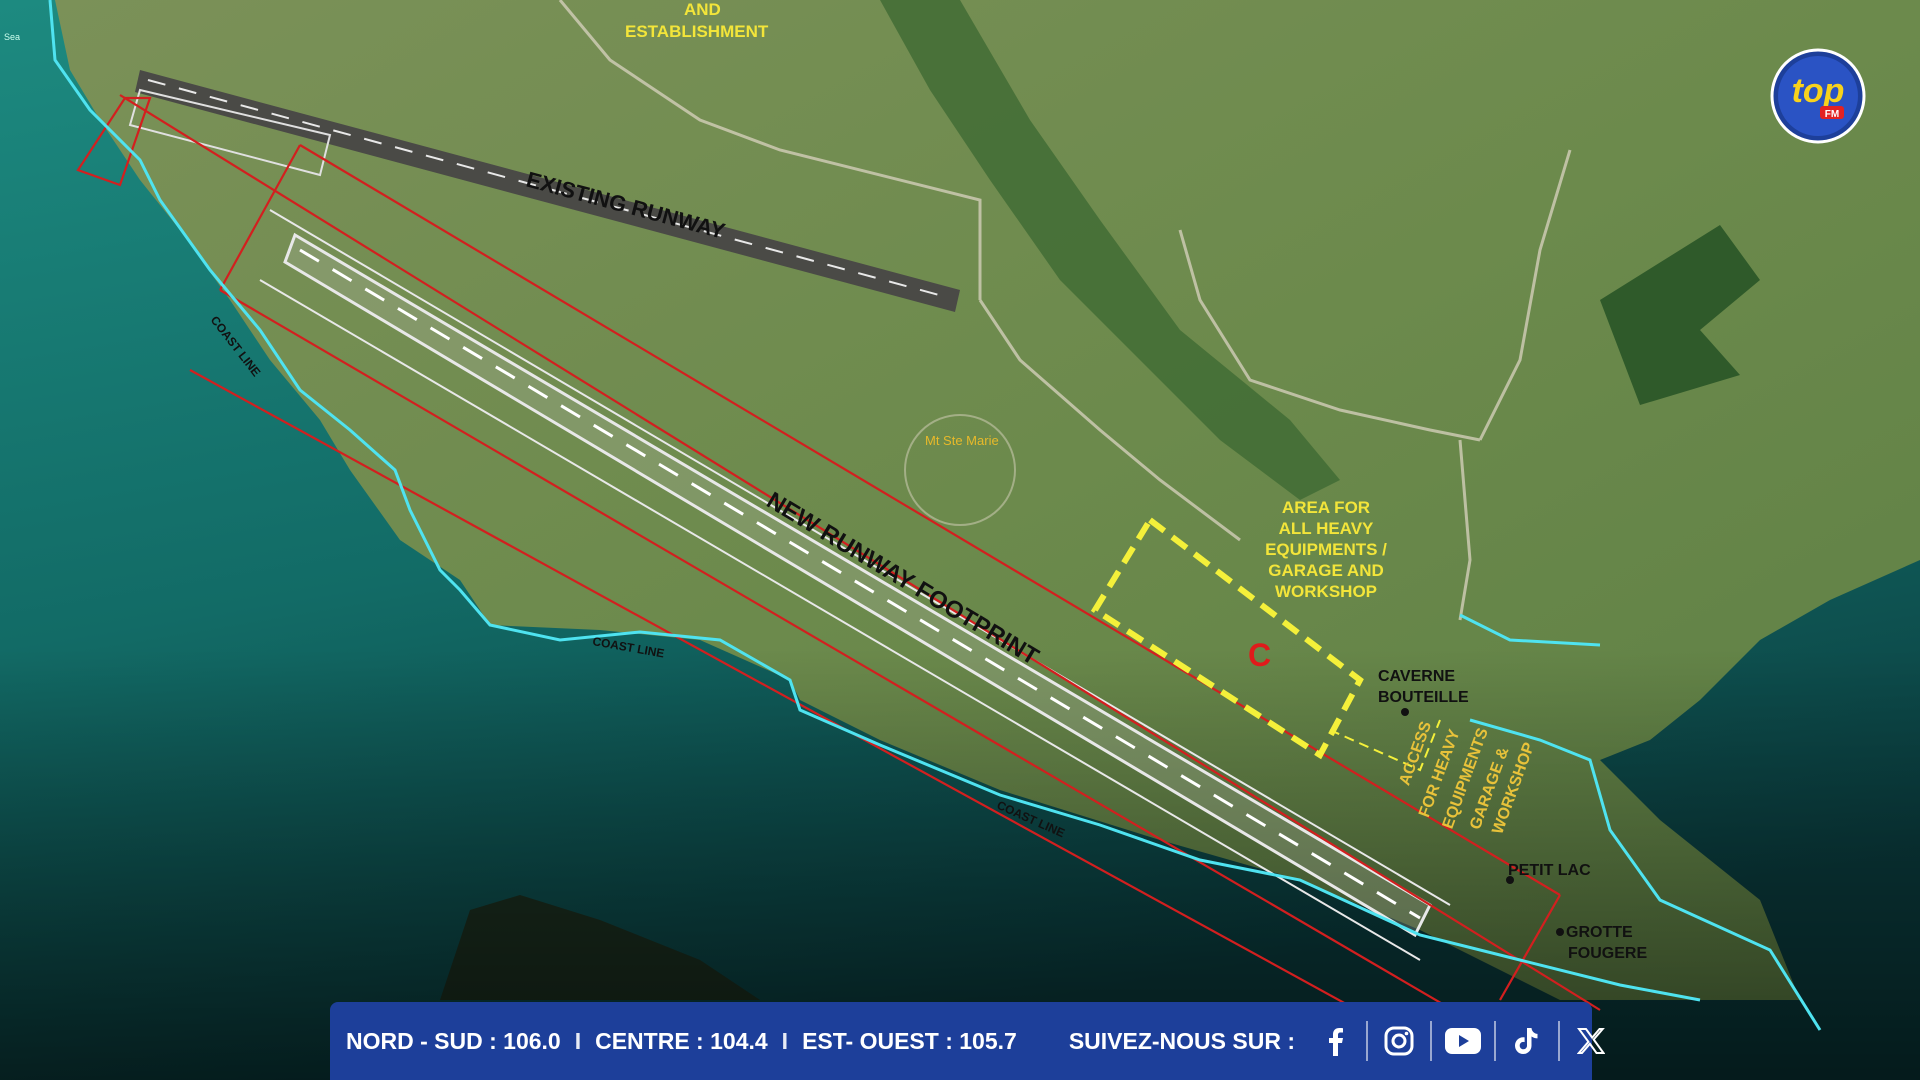 Image resolution: width=1920 pixels, height=1080 pixels. What do you see at coordinates (1527, 1041) in the screenshot?
I see `tiktok-icon` at bounding box center [1527, 1041].